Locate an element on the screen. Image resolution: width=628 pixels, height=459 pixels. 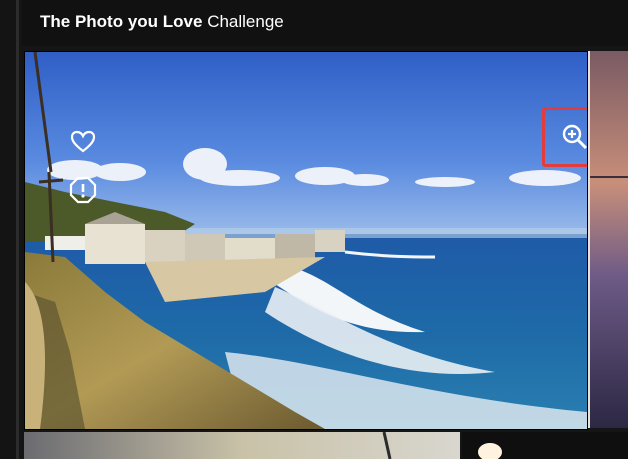
like-button is located at coordinates (83, 142).